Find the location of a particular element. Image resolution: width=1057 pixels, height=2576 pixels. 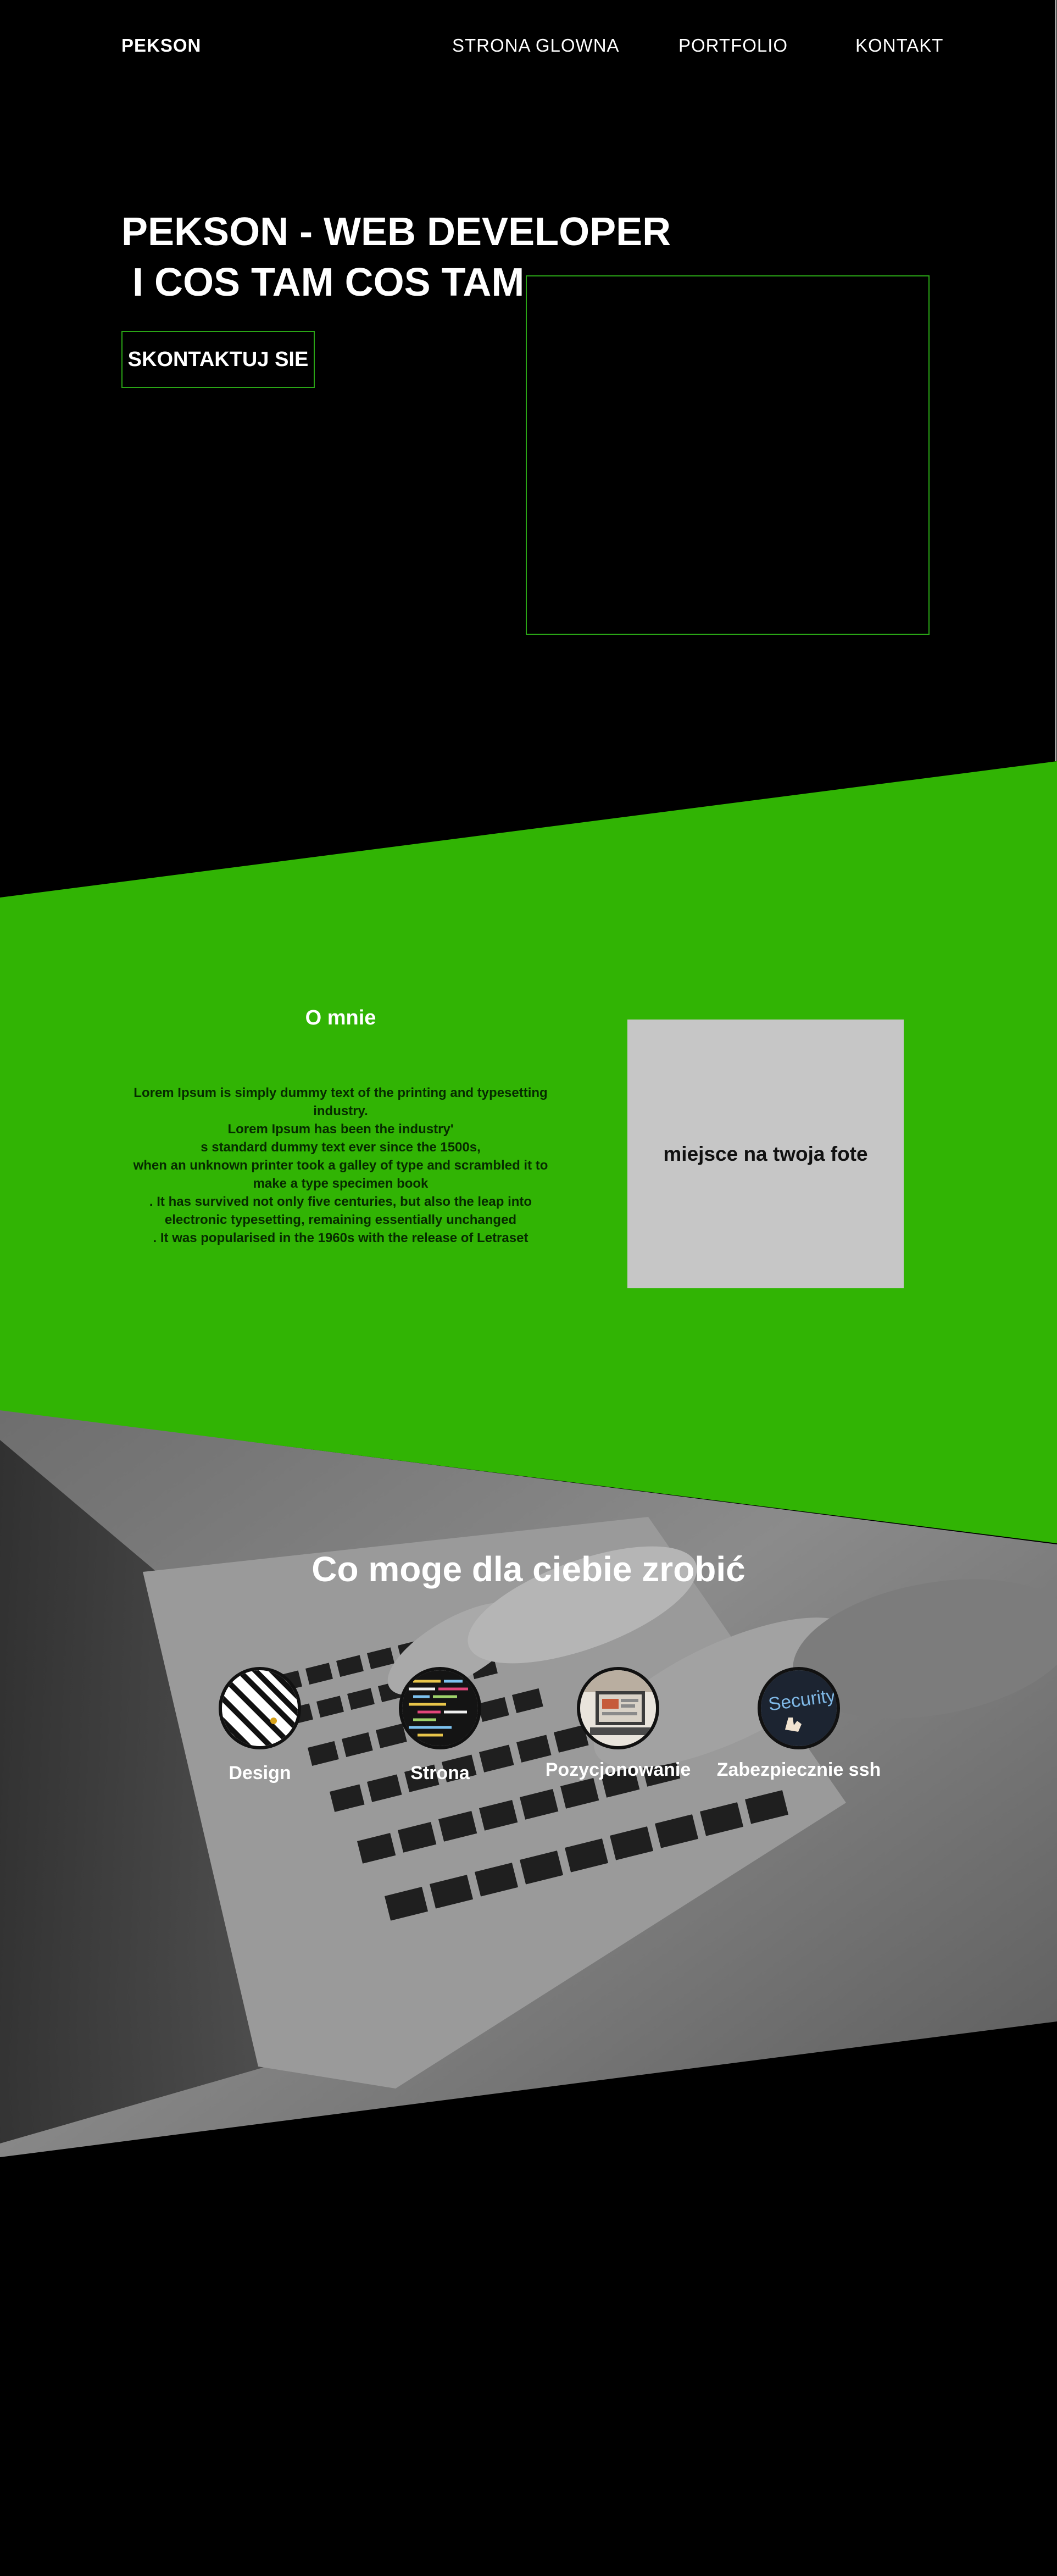

security-icon: Security is located at coordinates (799, 1708).